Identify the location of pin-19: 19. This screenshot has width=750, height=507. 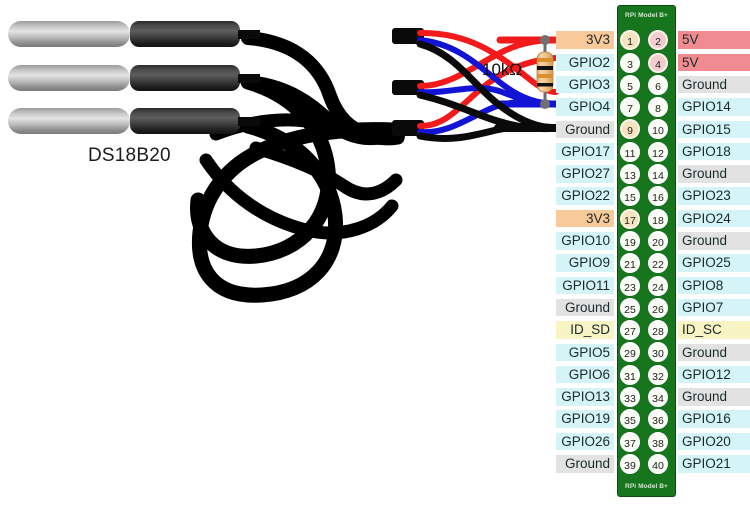
(630, 240).